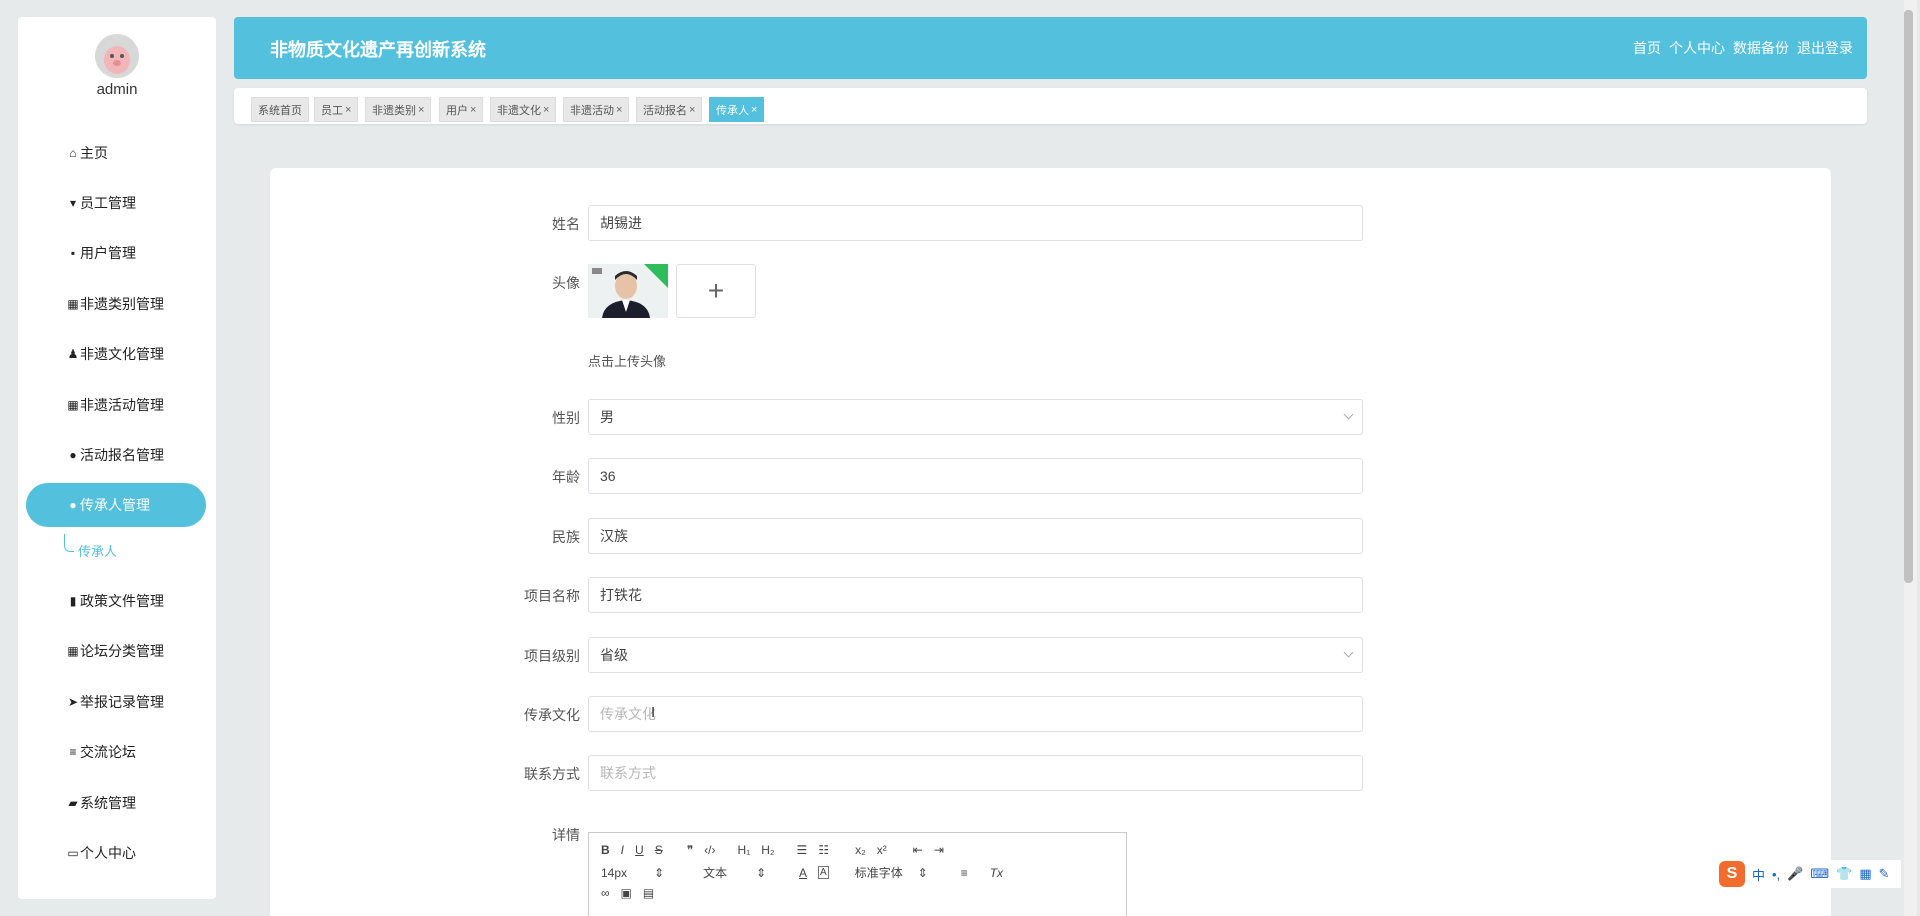 This screenshot has height=916, width=1920. What do you see at coordinates (823, 872) in the screenshot?
I see `background-color-icon: A` at bounding box center [823, 872].